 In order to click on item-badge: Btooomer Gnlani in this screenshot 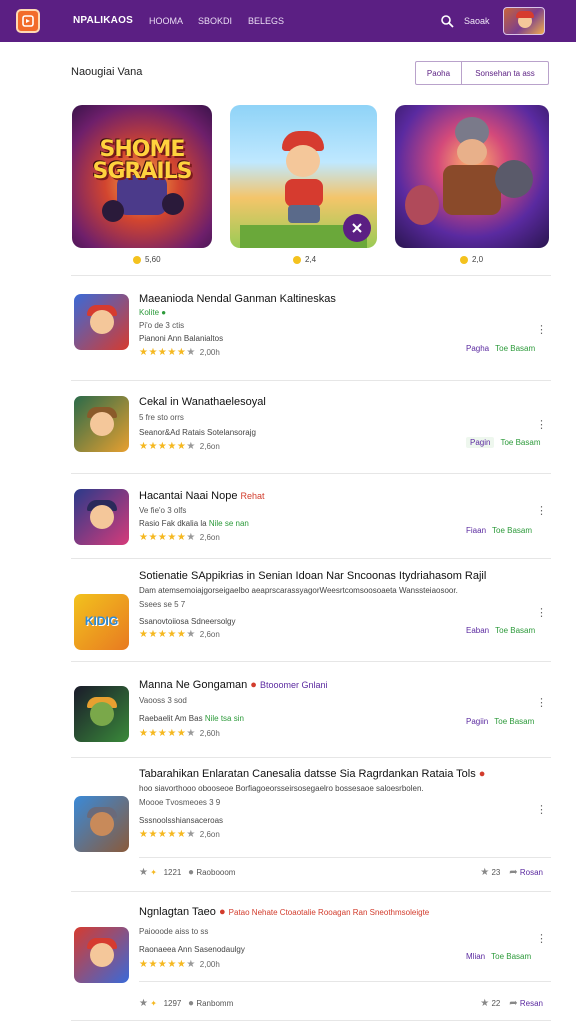, I will do `click(294, 685)`.